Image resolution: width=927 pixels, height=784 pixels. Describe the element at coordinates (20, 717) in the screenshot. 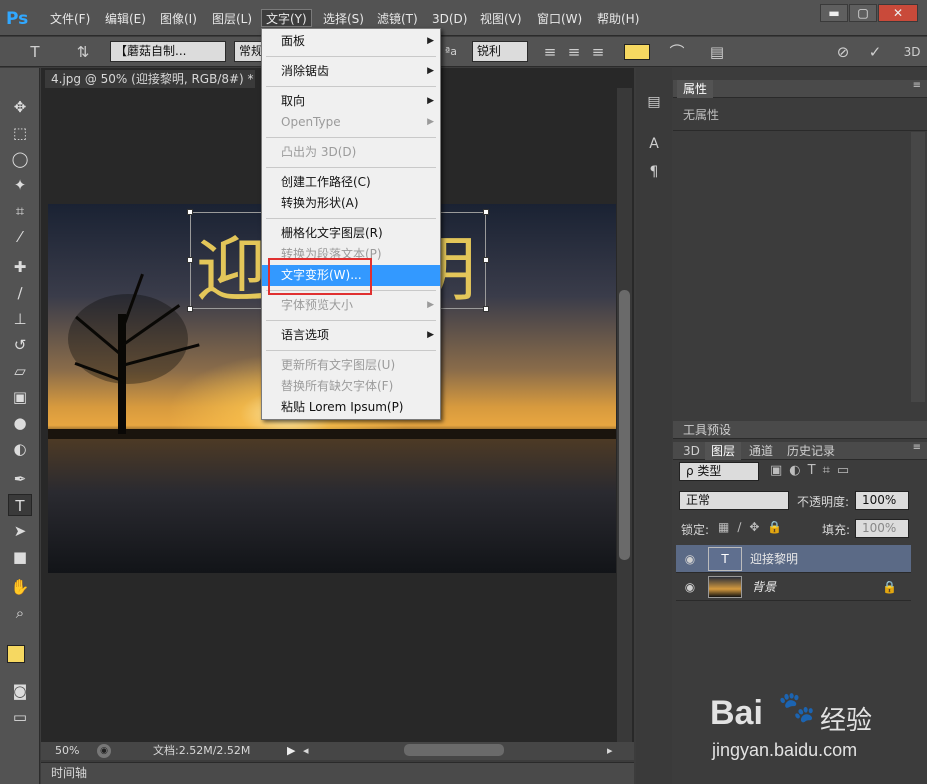

I see `screen-mode-icon: ▭` at that location.